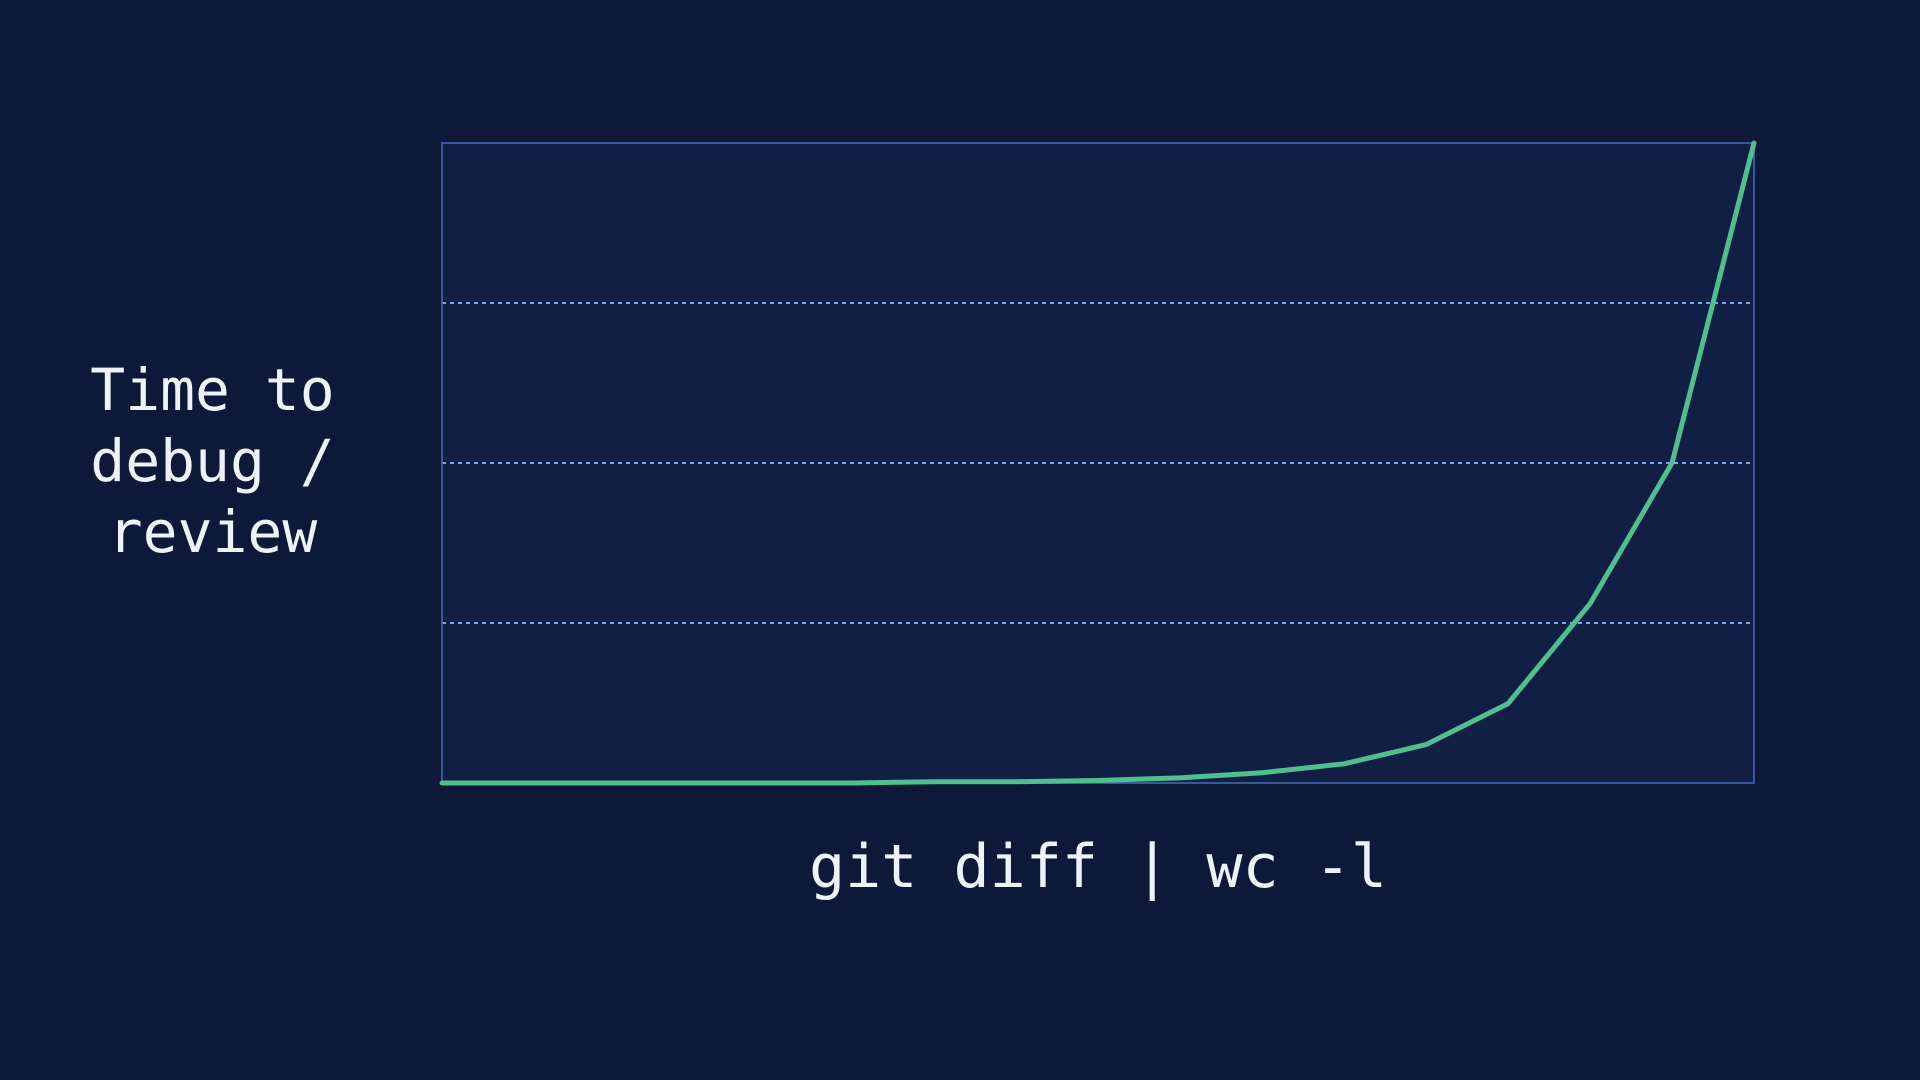 Image resolution: width=1920 pixels, height=1080 pixels. What do you see at coordinates (212, 532) in the screenshot?
I see `y-axis-label-line: review` at bounding box center [212, 532].